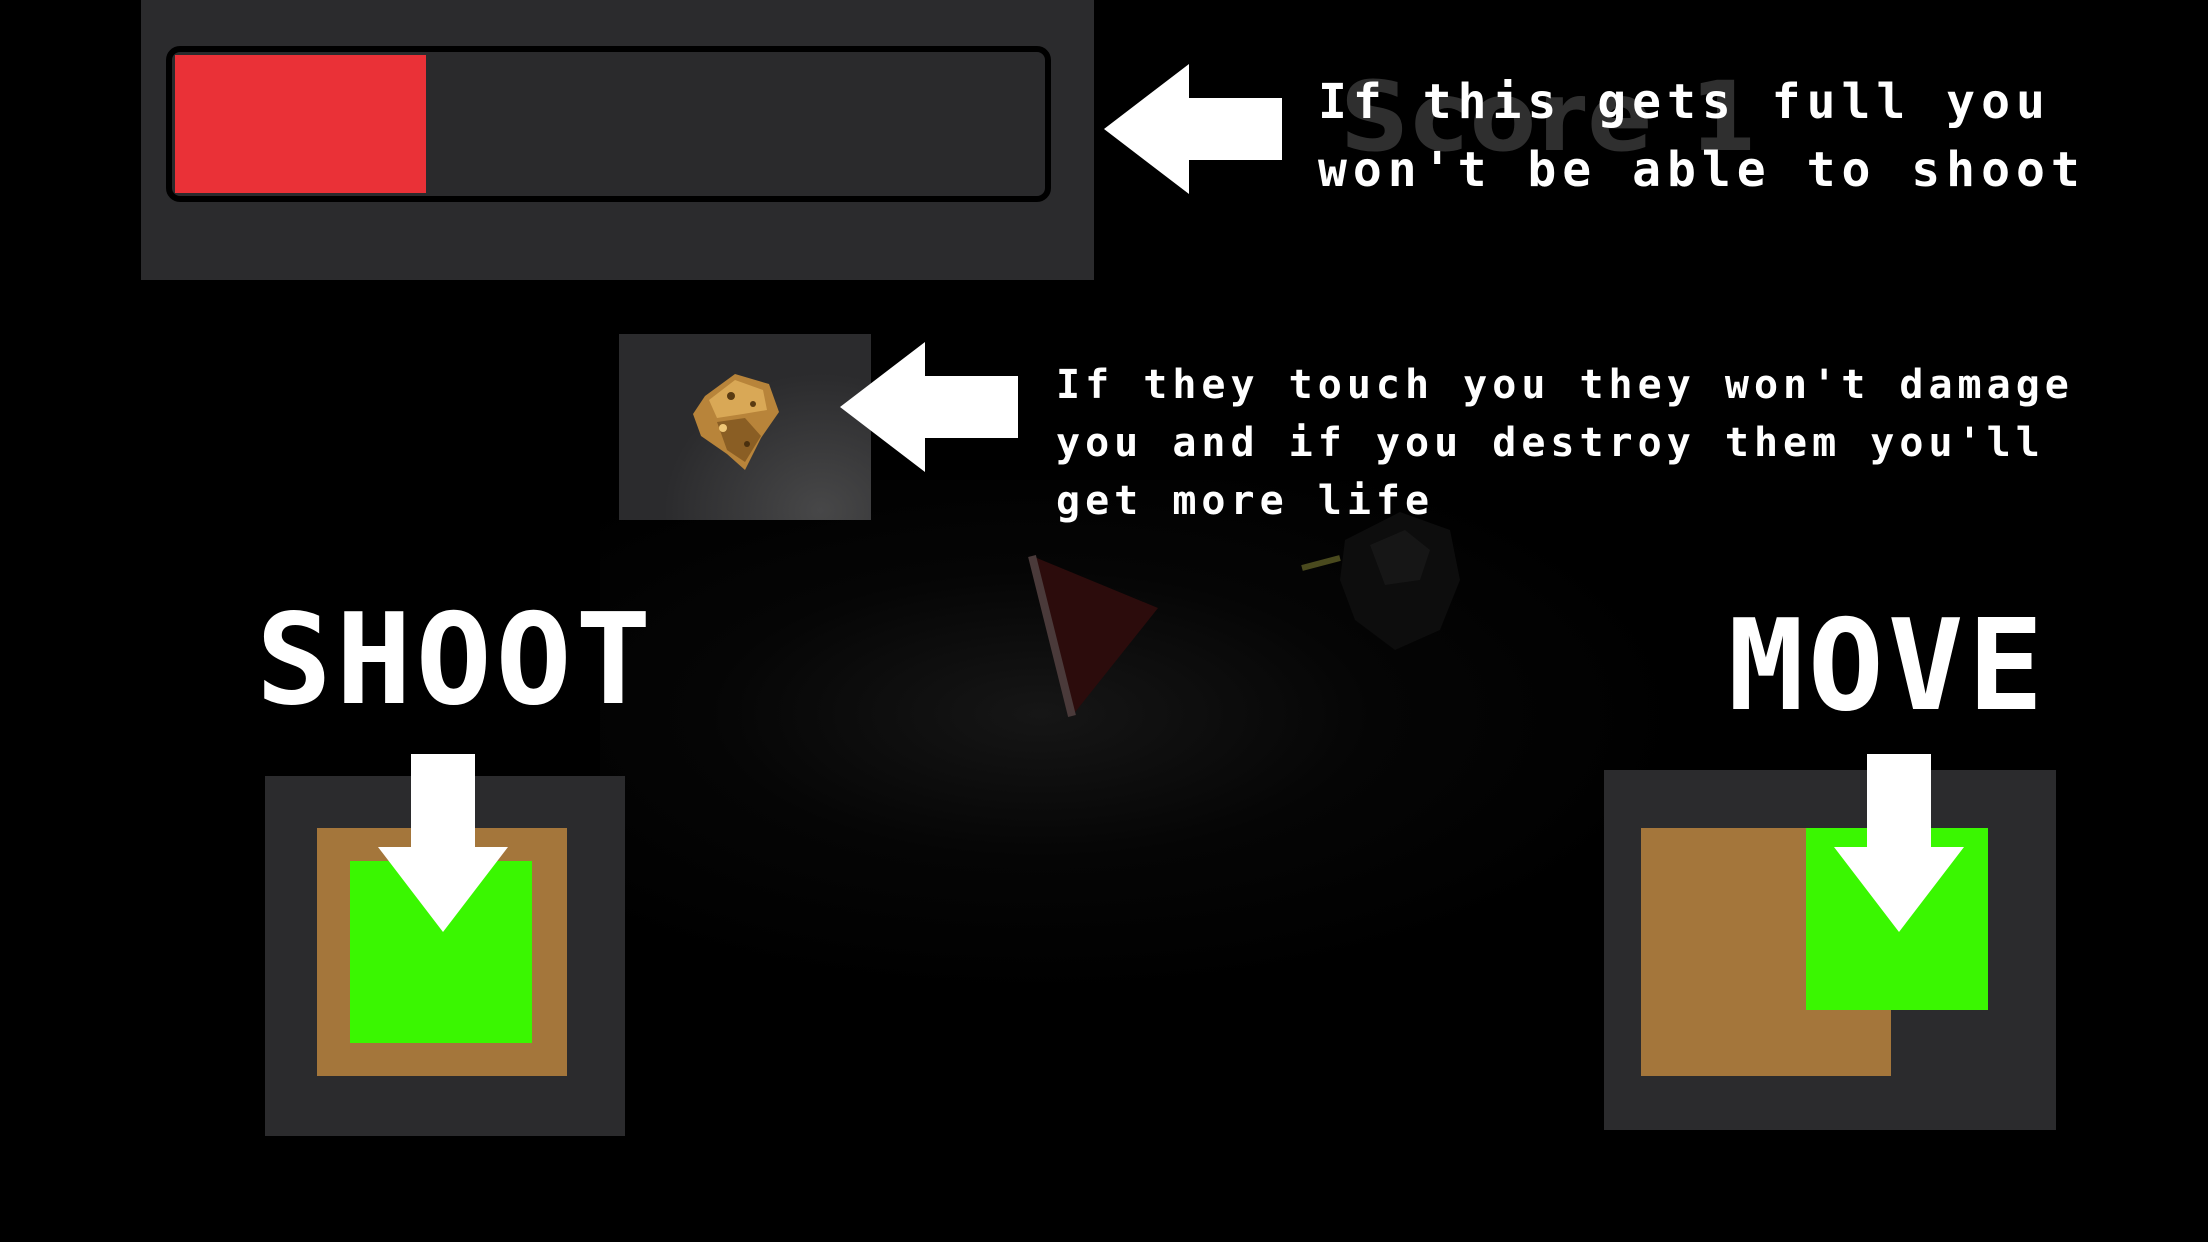 Image resolution: width=2208 pixels, height=1242 pixels. I want to click on player-ship-icon, so click(1104, 635).